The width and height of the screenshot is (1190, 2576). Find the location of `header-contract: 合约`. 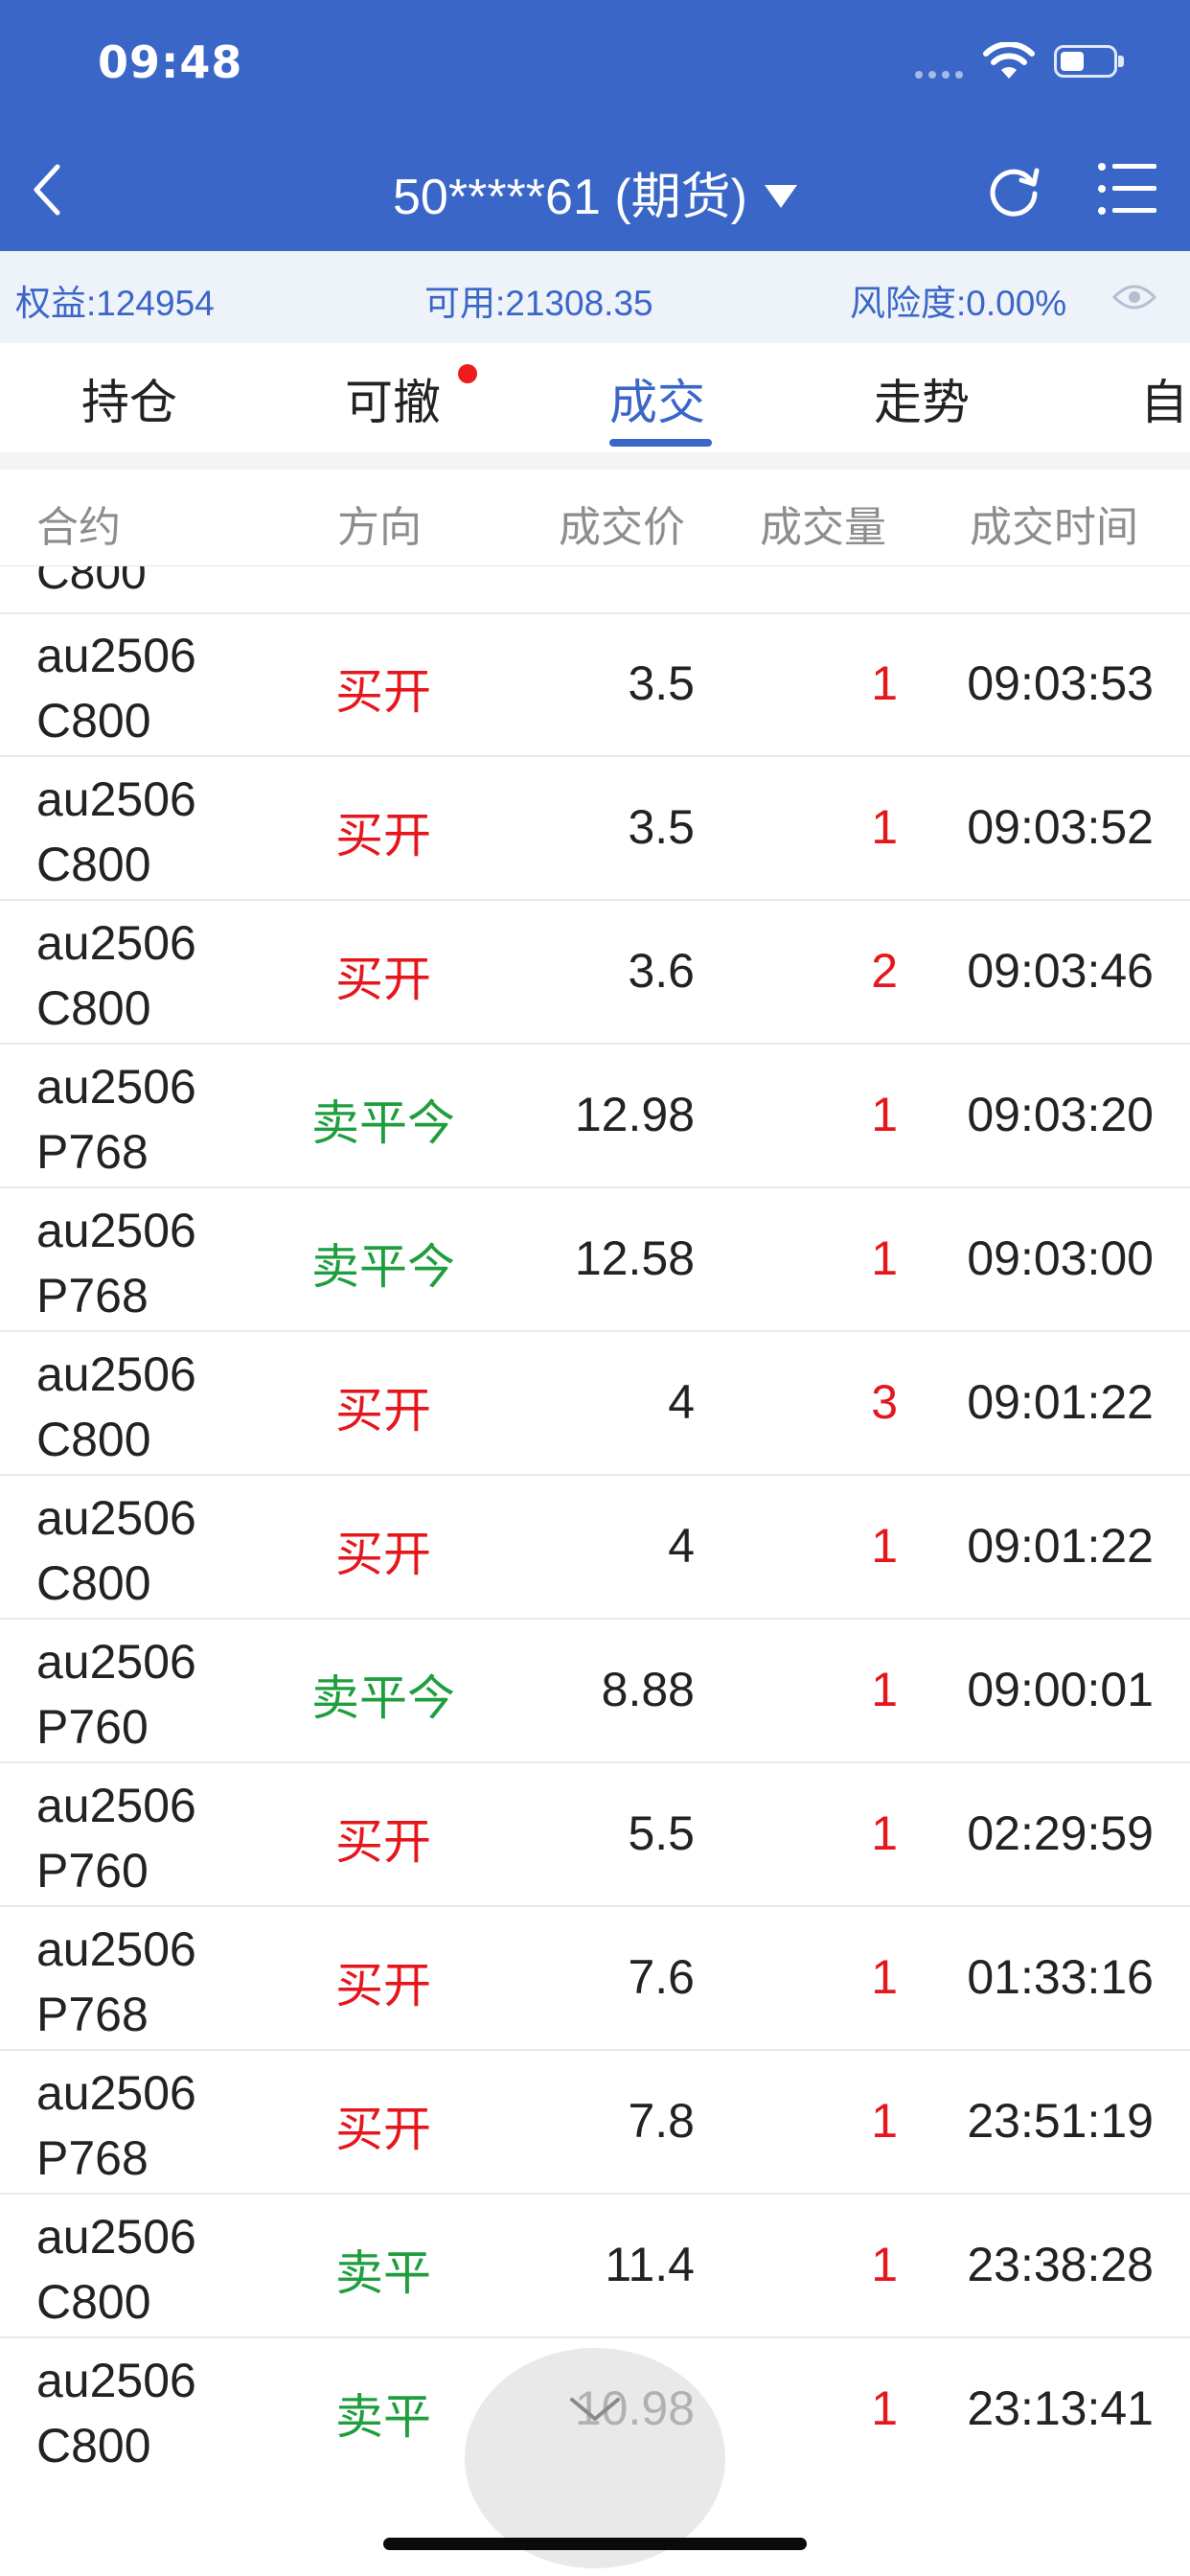

header-contract: 合约 is located at coordinates (78, 527).